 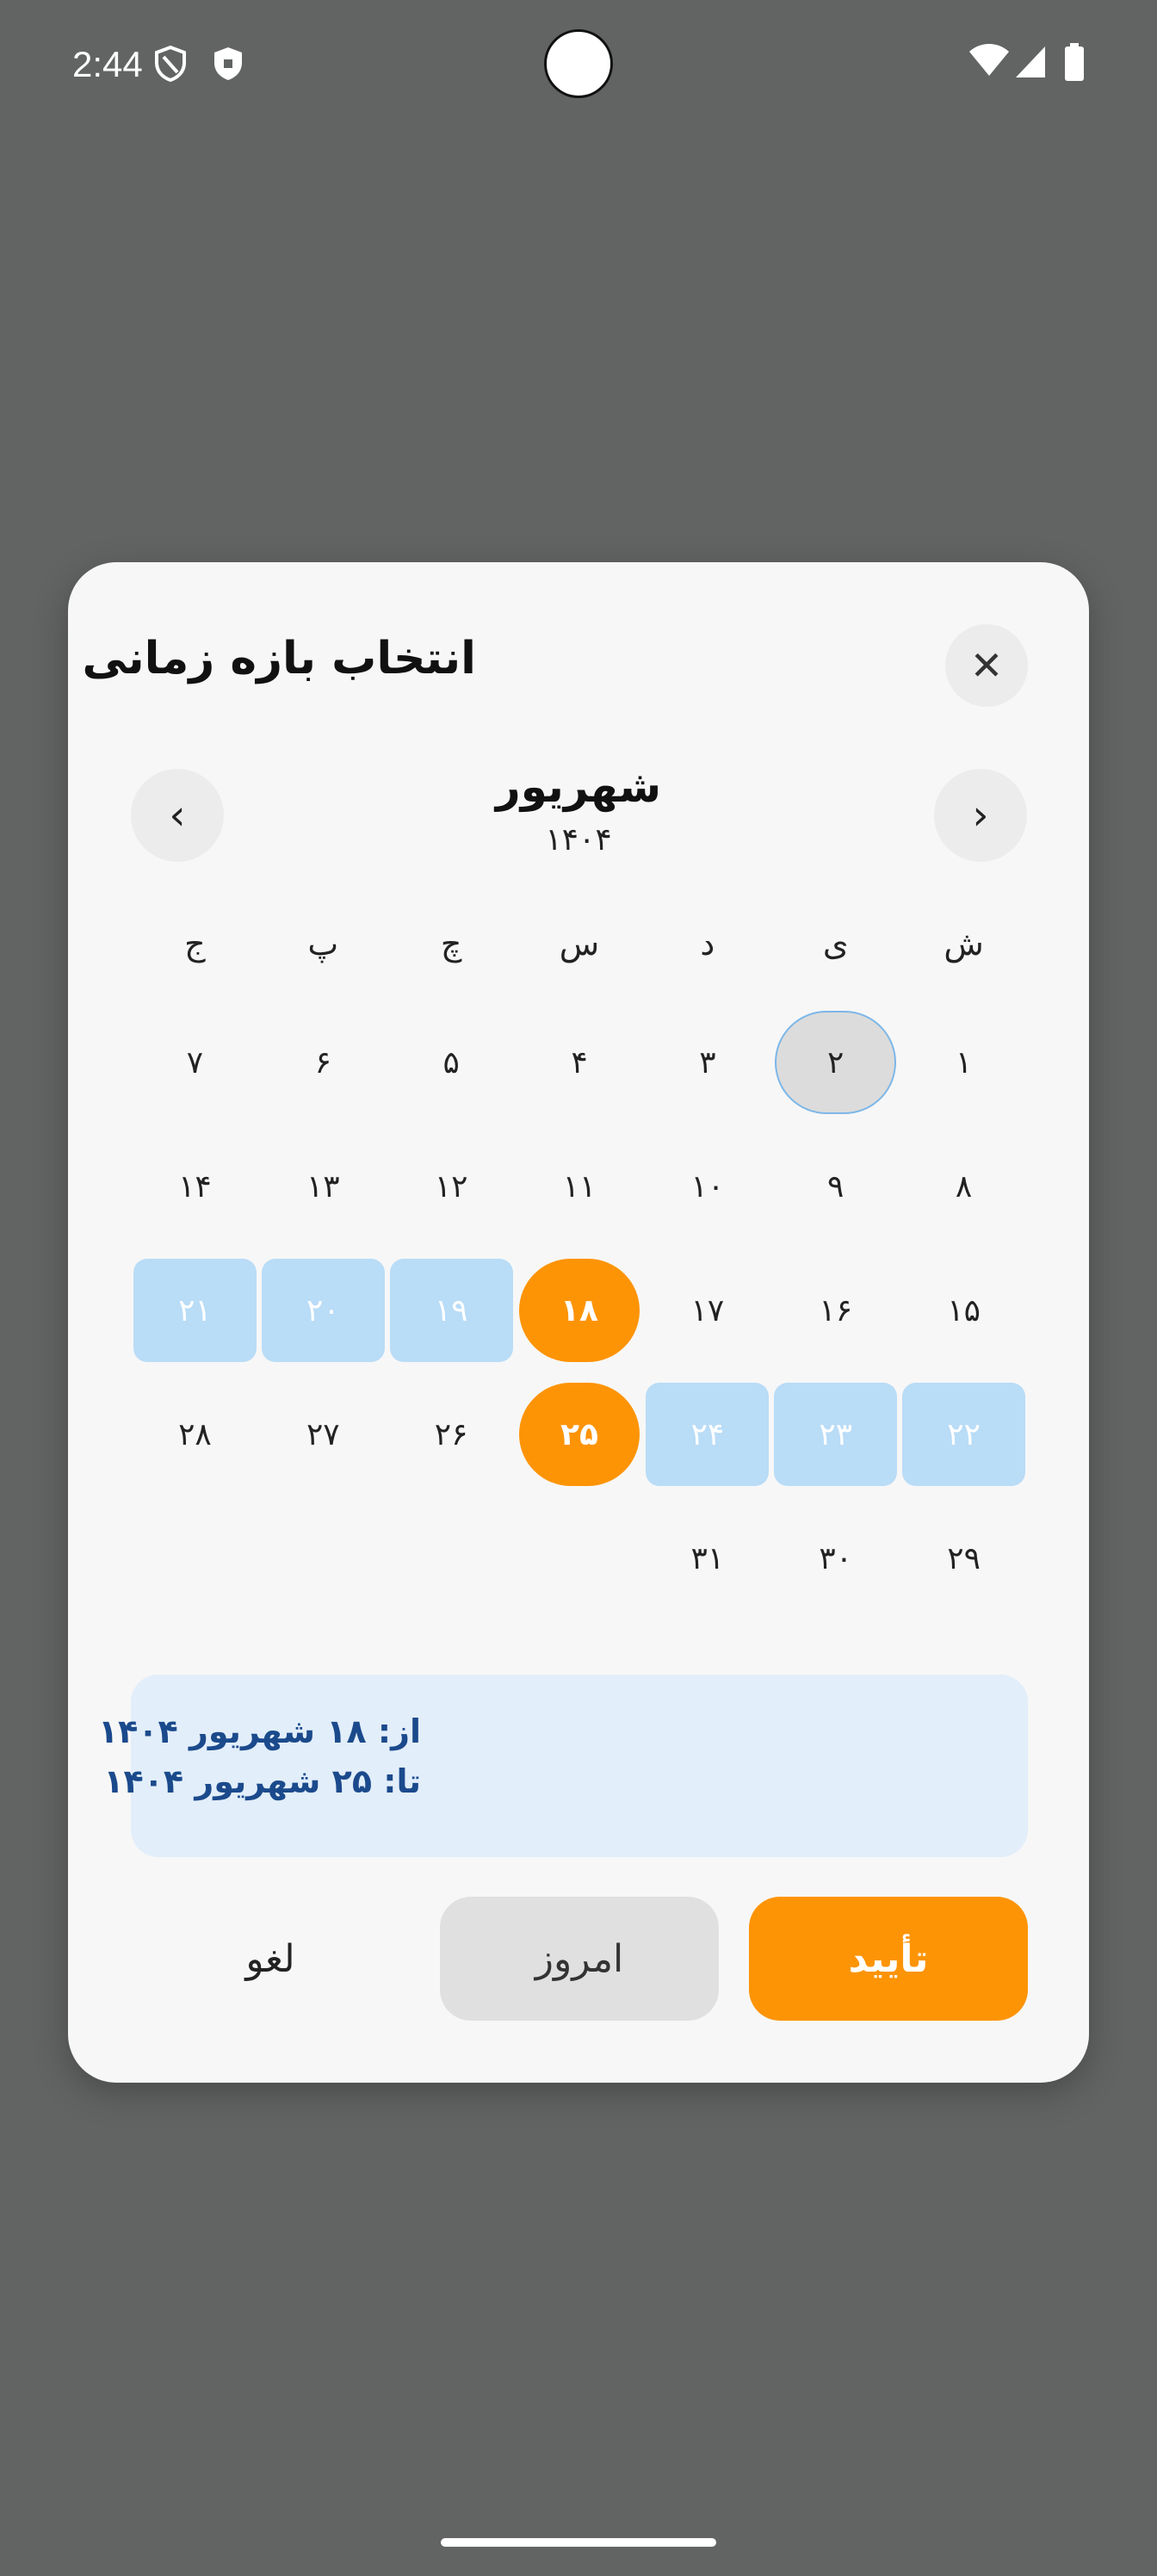 I want to click on day-cell-today: ۲, so click(x=835, y=1052).